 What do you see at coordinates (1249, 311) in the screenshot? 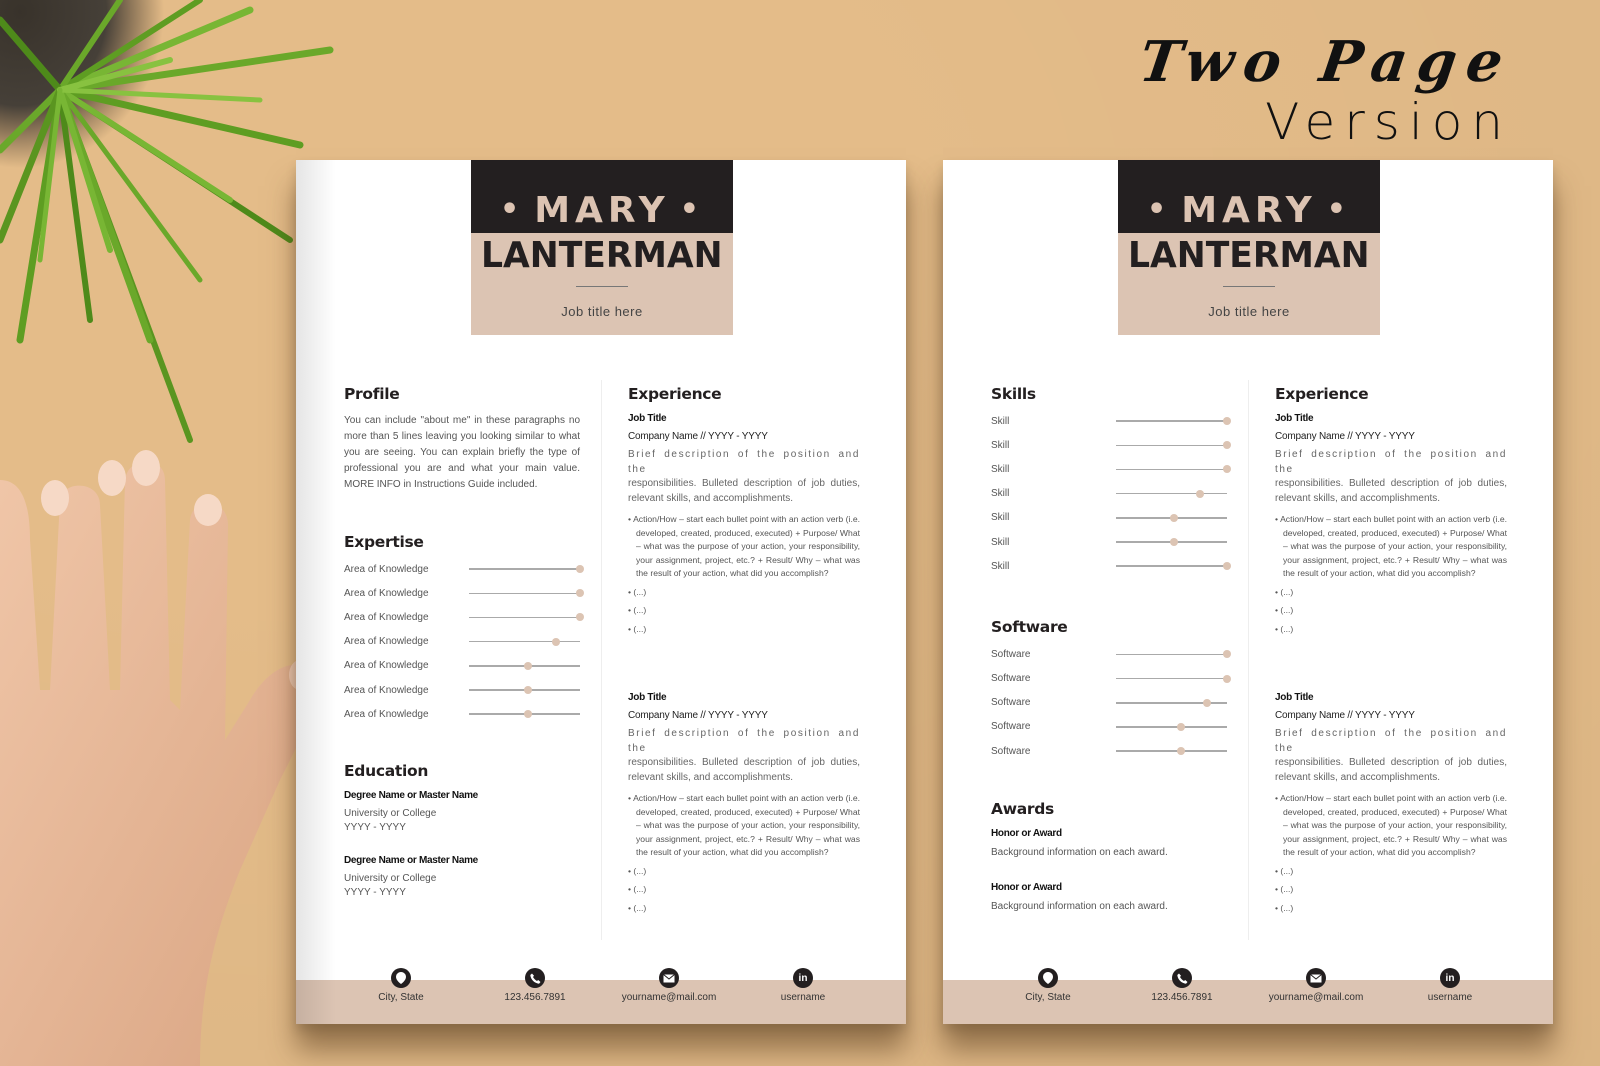
I see `job-title: Job title here` at bounding box center [1249, 311].